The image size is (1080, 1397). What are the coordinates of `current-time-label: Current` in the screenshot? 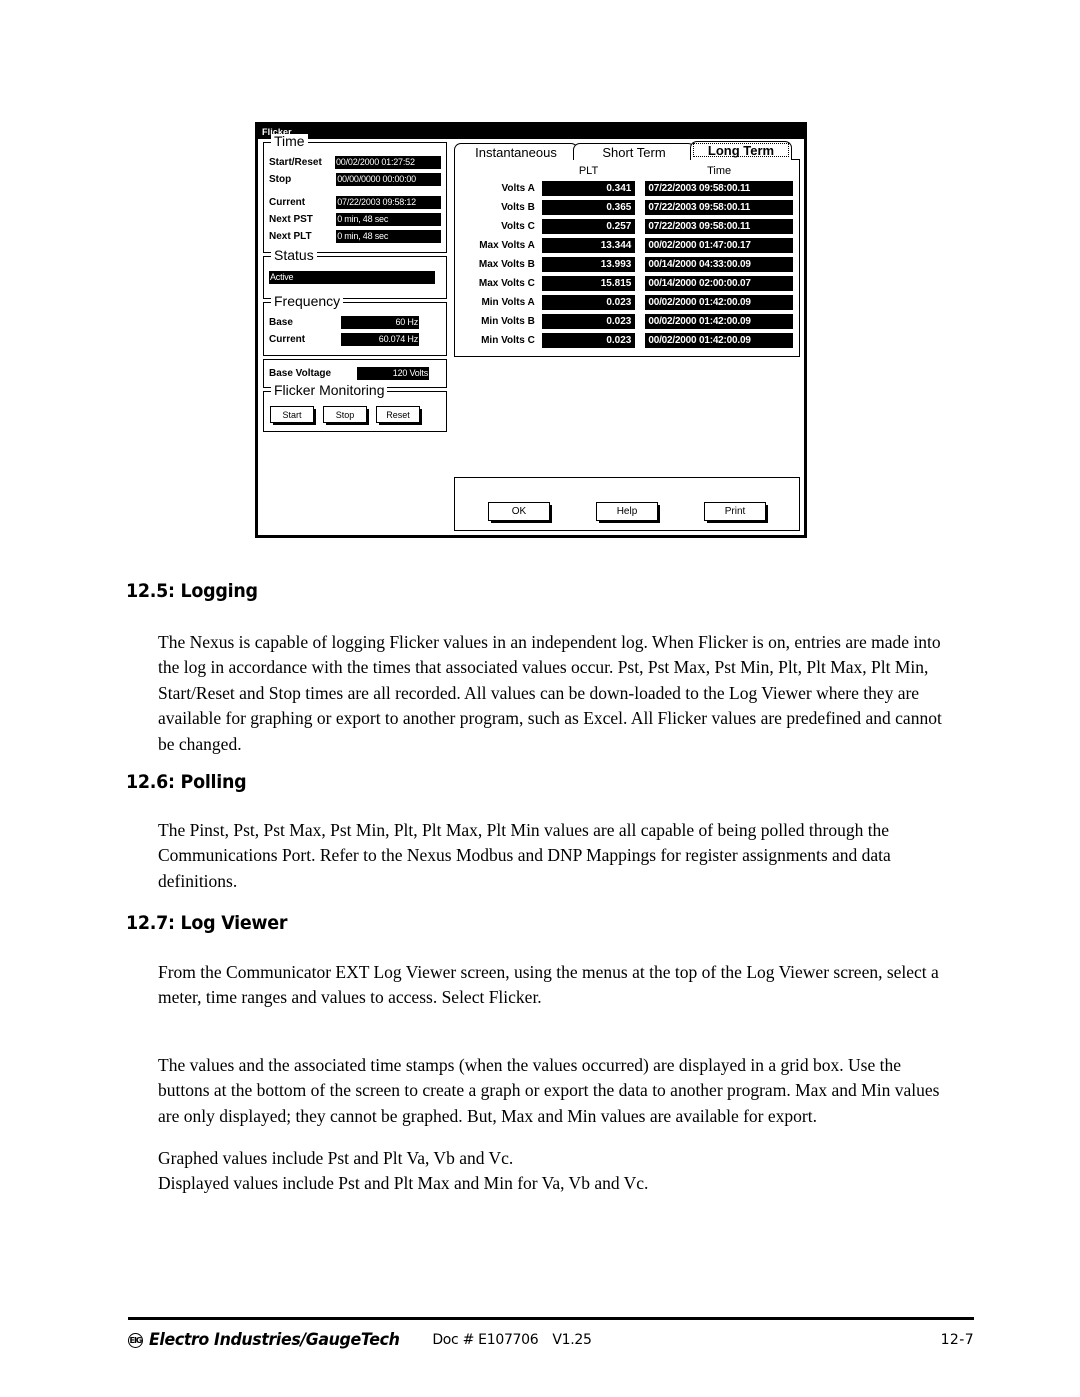 It's located at (287, 202).